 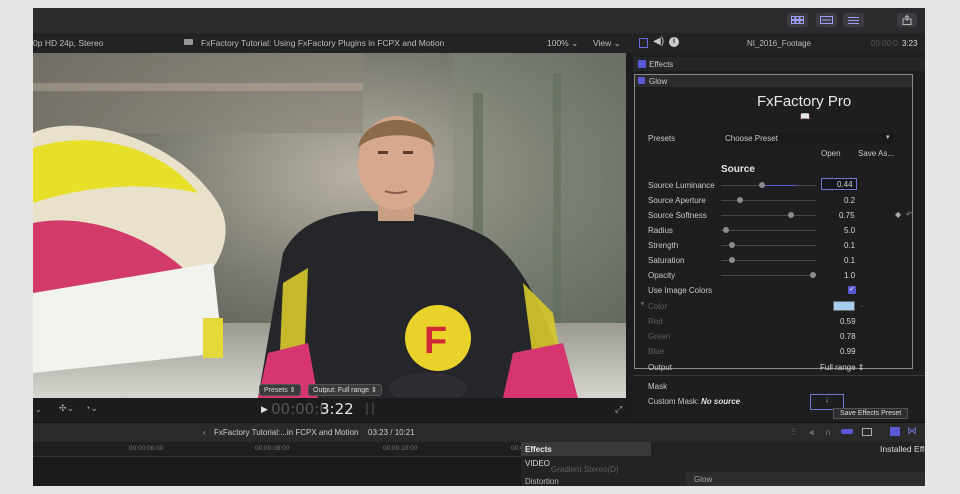 What do you see at coordinates (768, 230) in the screenshot?
I see `slider-radius` at bounding box center [768, 230].